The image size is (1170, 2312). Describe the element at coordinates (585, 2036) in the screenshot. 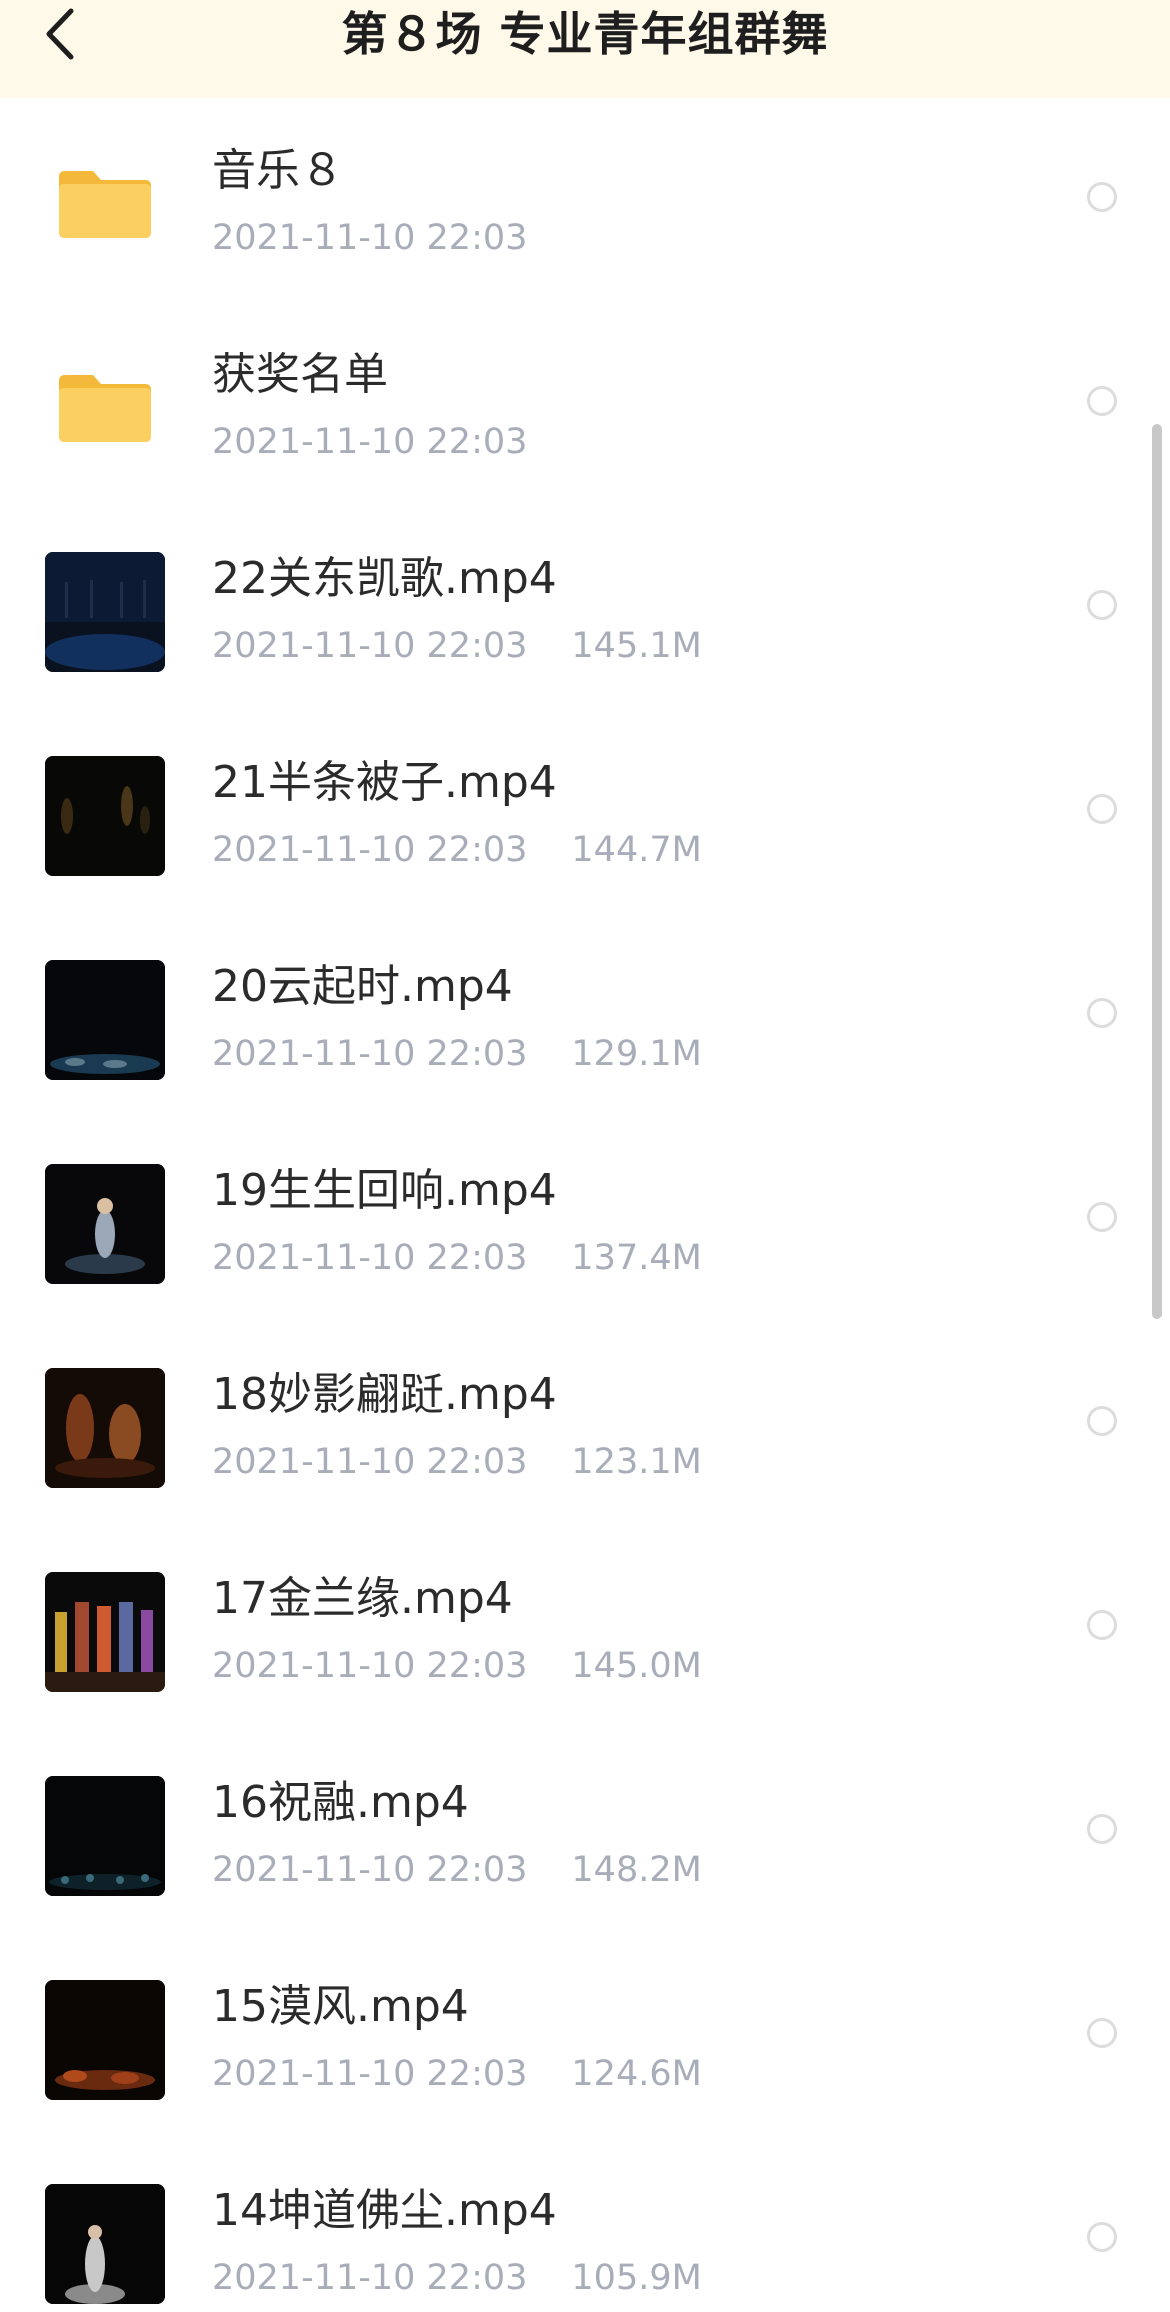

I see `list-item: 15漠风.mp4 2021-11-10 22:03 124.6M` at that location.